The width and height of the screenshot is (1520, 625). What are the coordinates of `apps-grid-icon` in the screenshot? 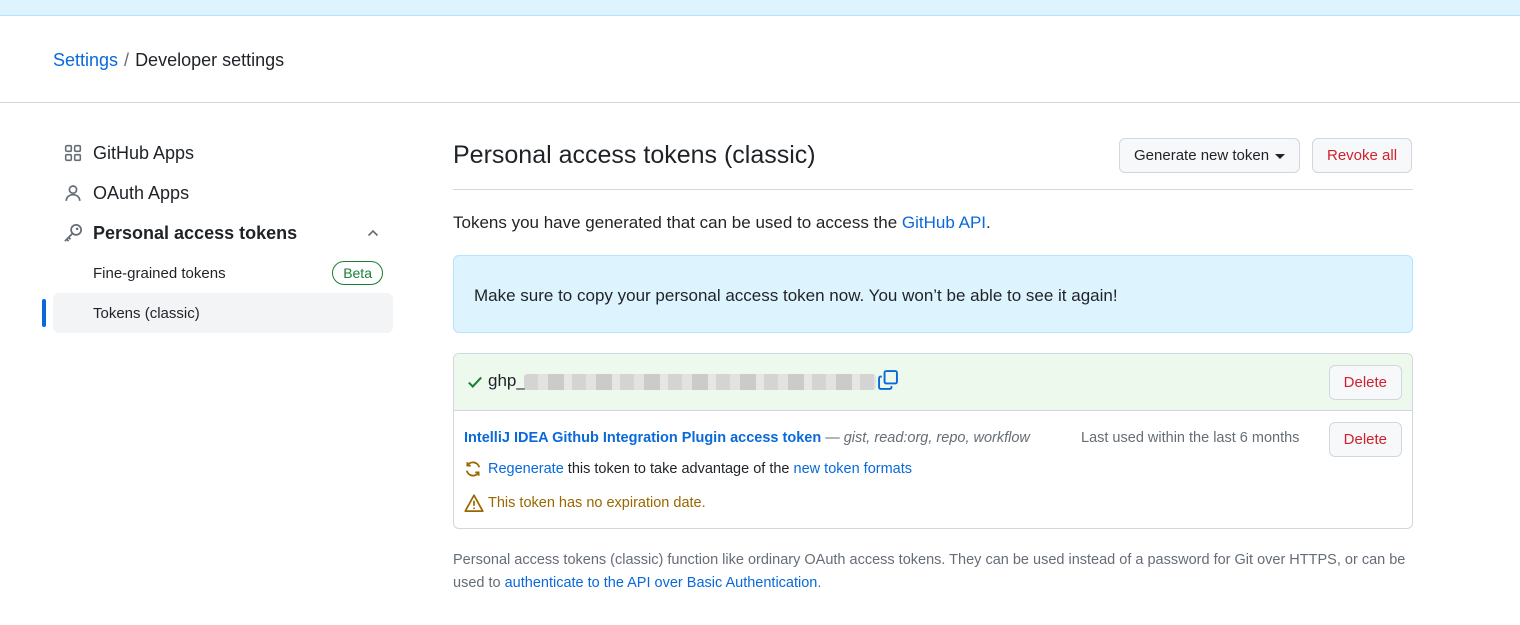 It's located at (73, 153).